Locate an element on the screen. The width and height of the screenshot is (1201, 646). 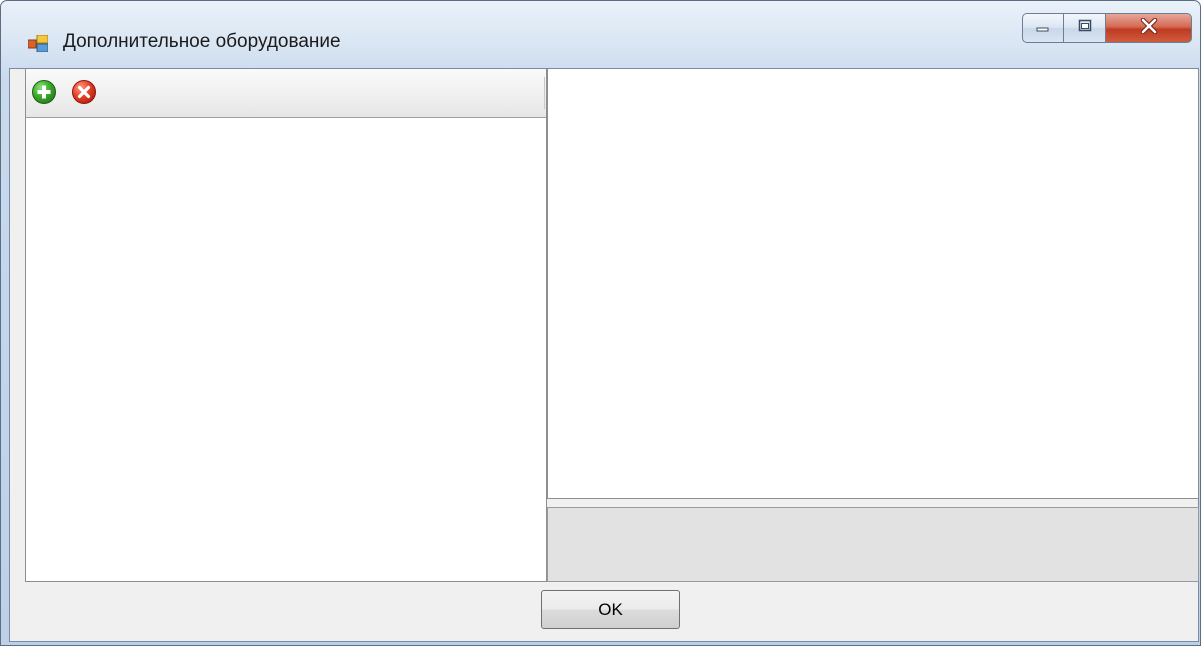
maximize-icon is located at coordinates (1085, 28).